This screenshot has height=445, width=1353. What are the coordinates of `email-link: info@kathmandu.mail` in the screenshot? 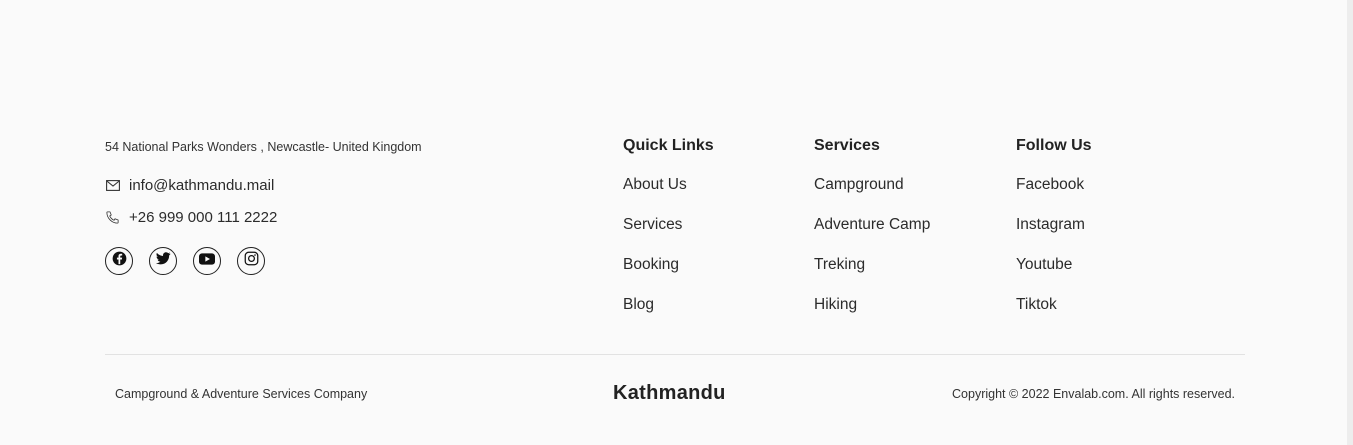 It's located at (201, 185).